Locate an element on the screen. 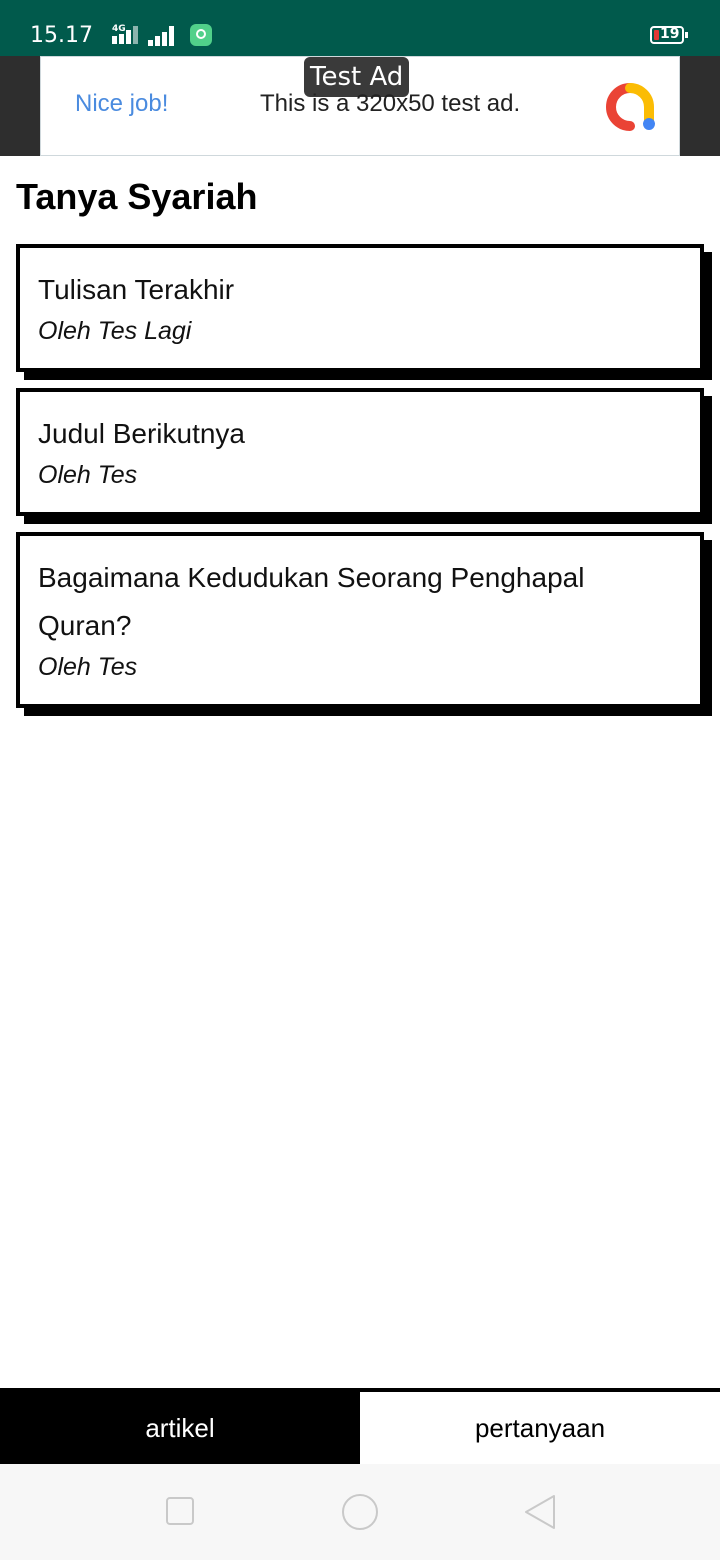 The height and width of the screenshot is (1560, 720). status-time: 15.17 is located at coordinates (61, 35).